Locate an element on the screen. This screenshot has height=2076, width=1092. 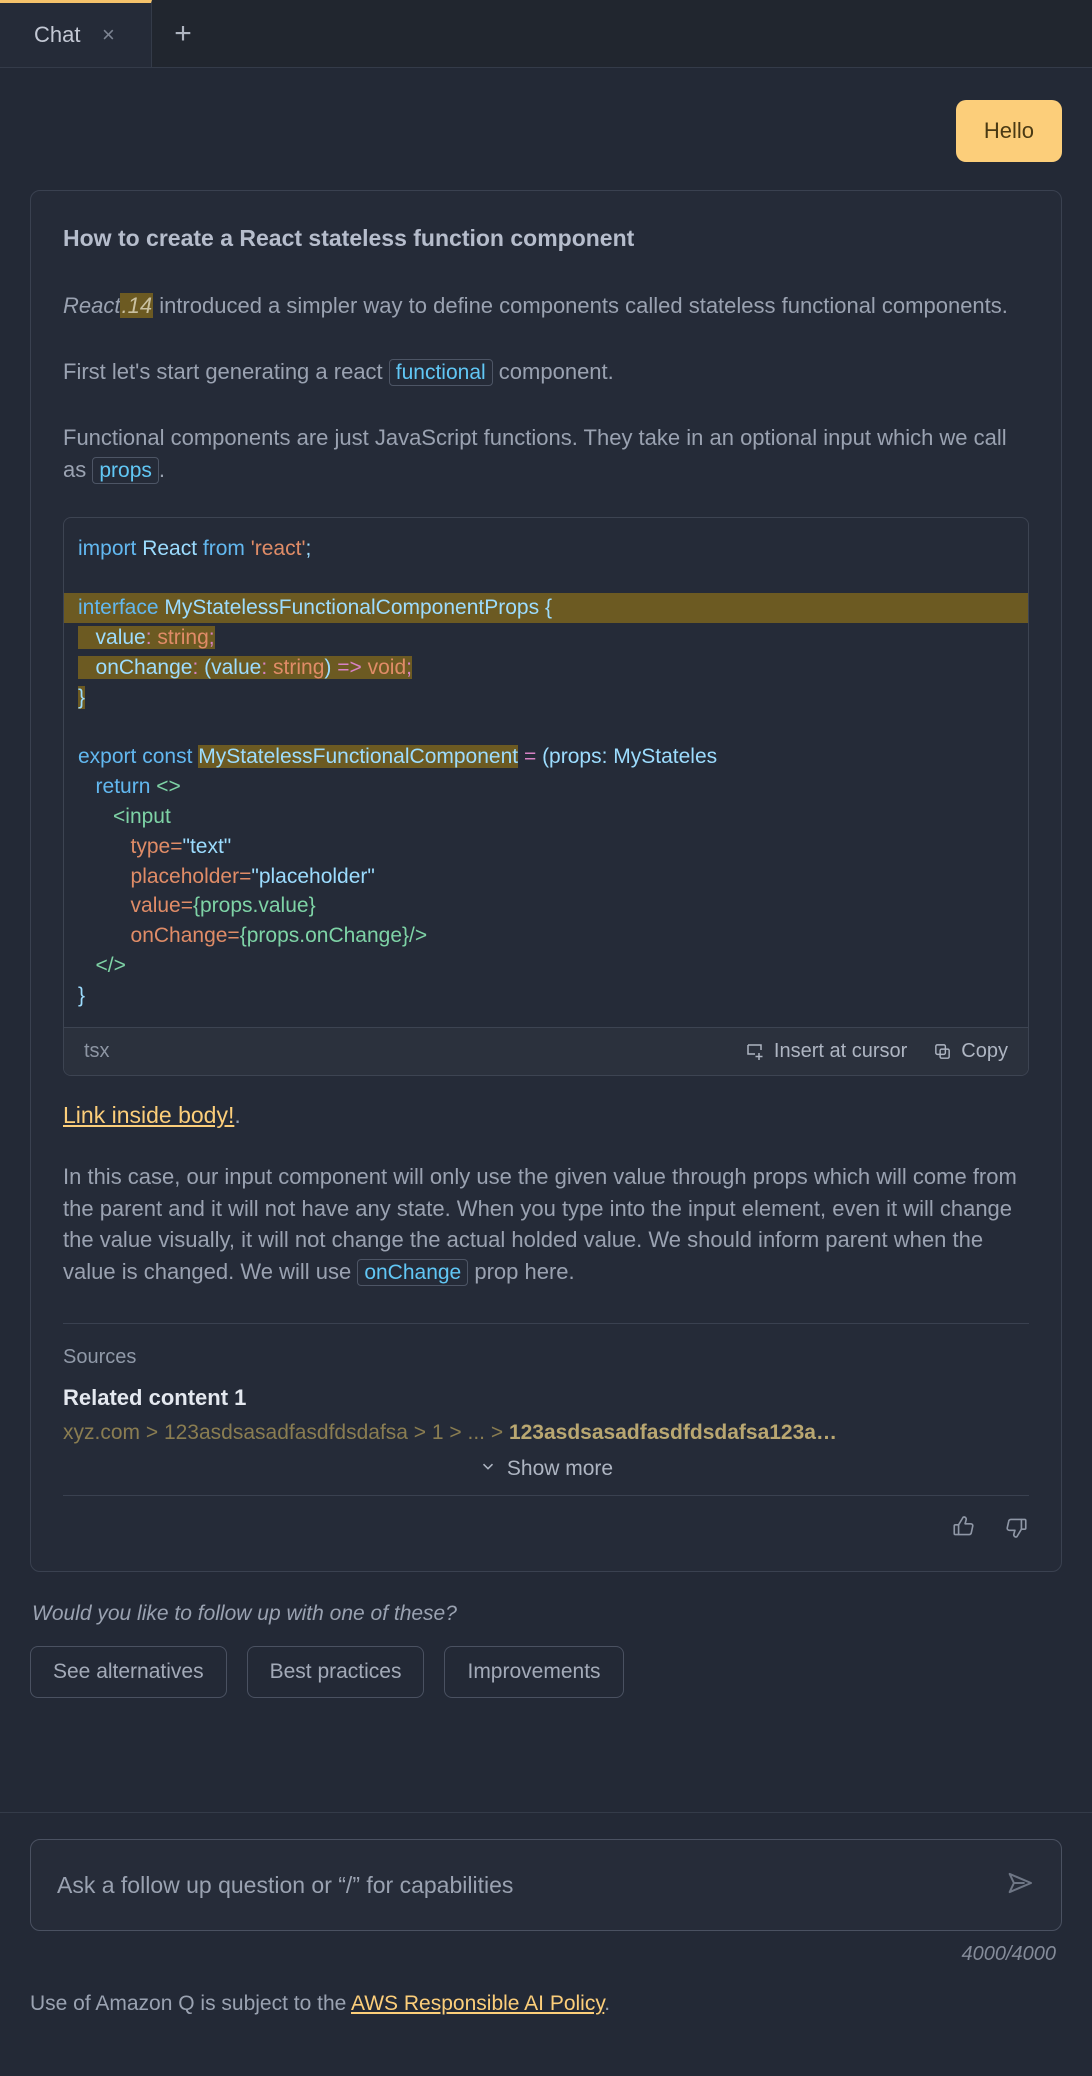
inline-code-props: props is located at coordinates (125, 471).